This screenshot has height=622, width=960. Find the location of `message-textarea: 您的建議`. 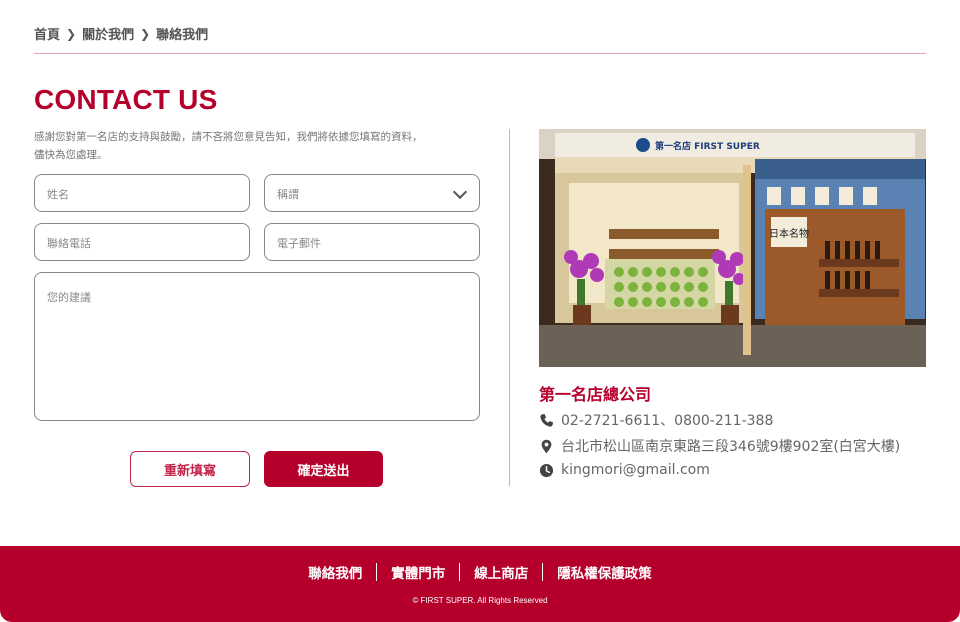

message-textarea: 您的建議 is located at coordinates (257, 346).